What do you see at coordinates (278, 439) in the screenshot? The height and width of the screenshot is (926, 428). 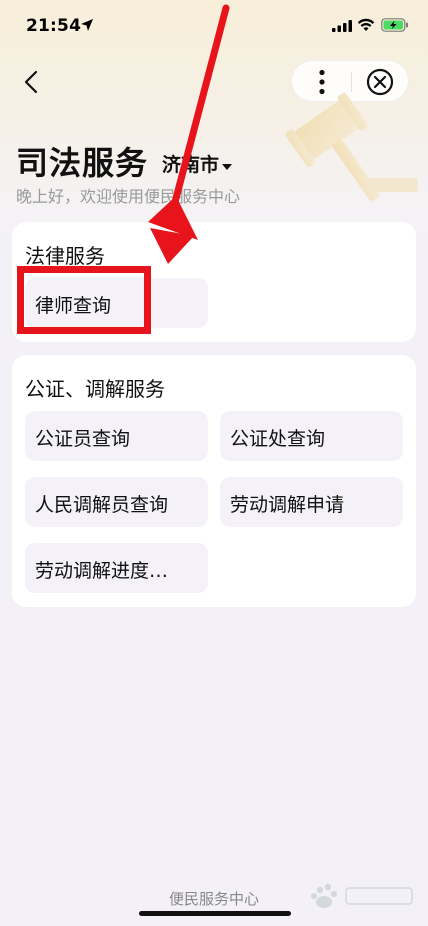 I see `service-label: 公证处查询` at bounding box center [278, 439].